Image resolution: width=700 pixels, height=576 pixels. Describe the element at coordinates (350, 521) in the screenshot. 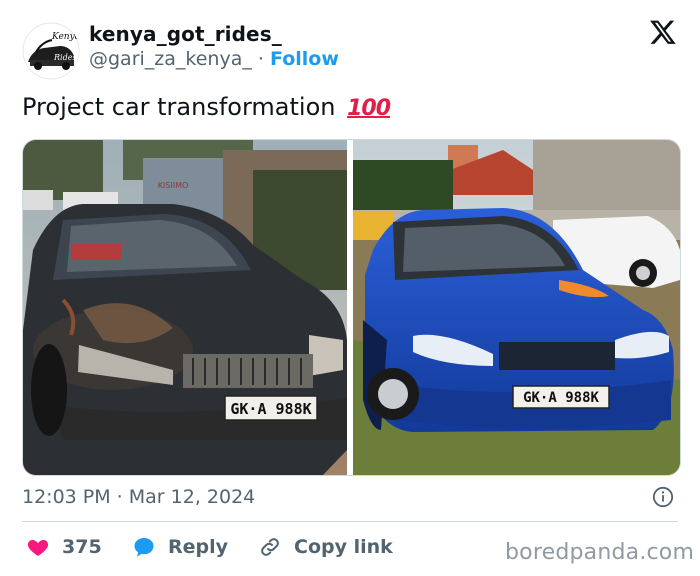

I see `divider` at that location.